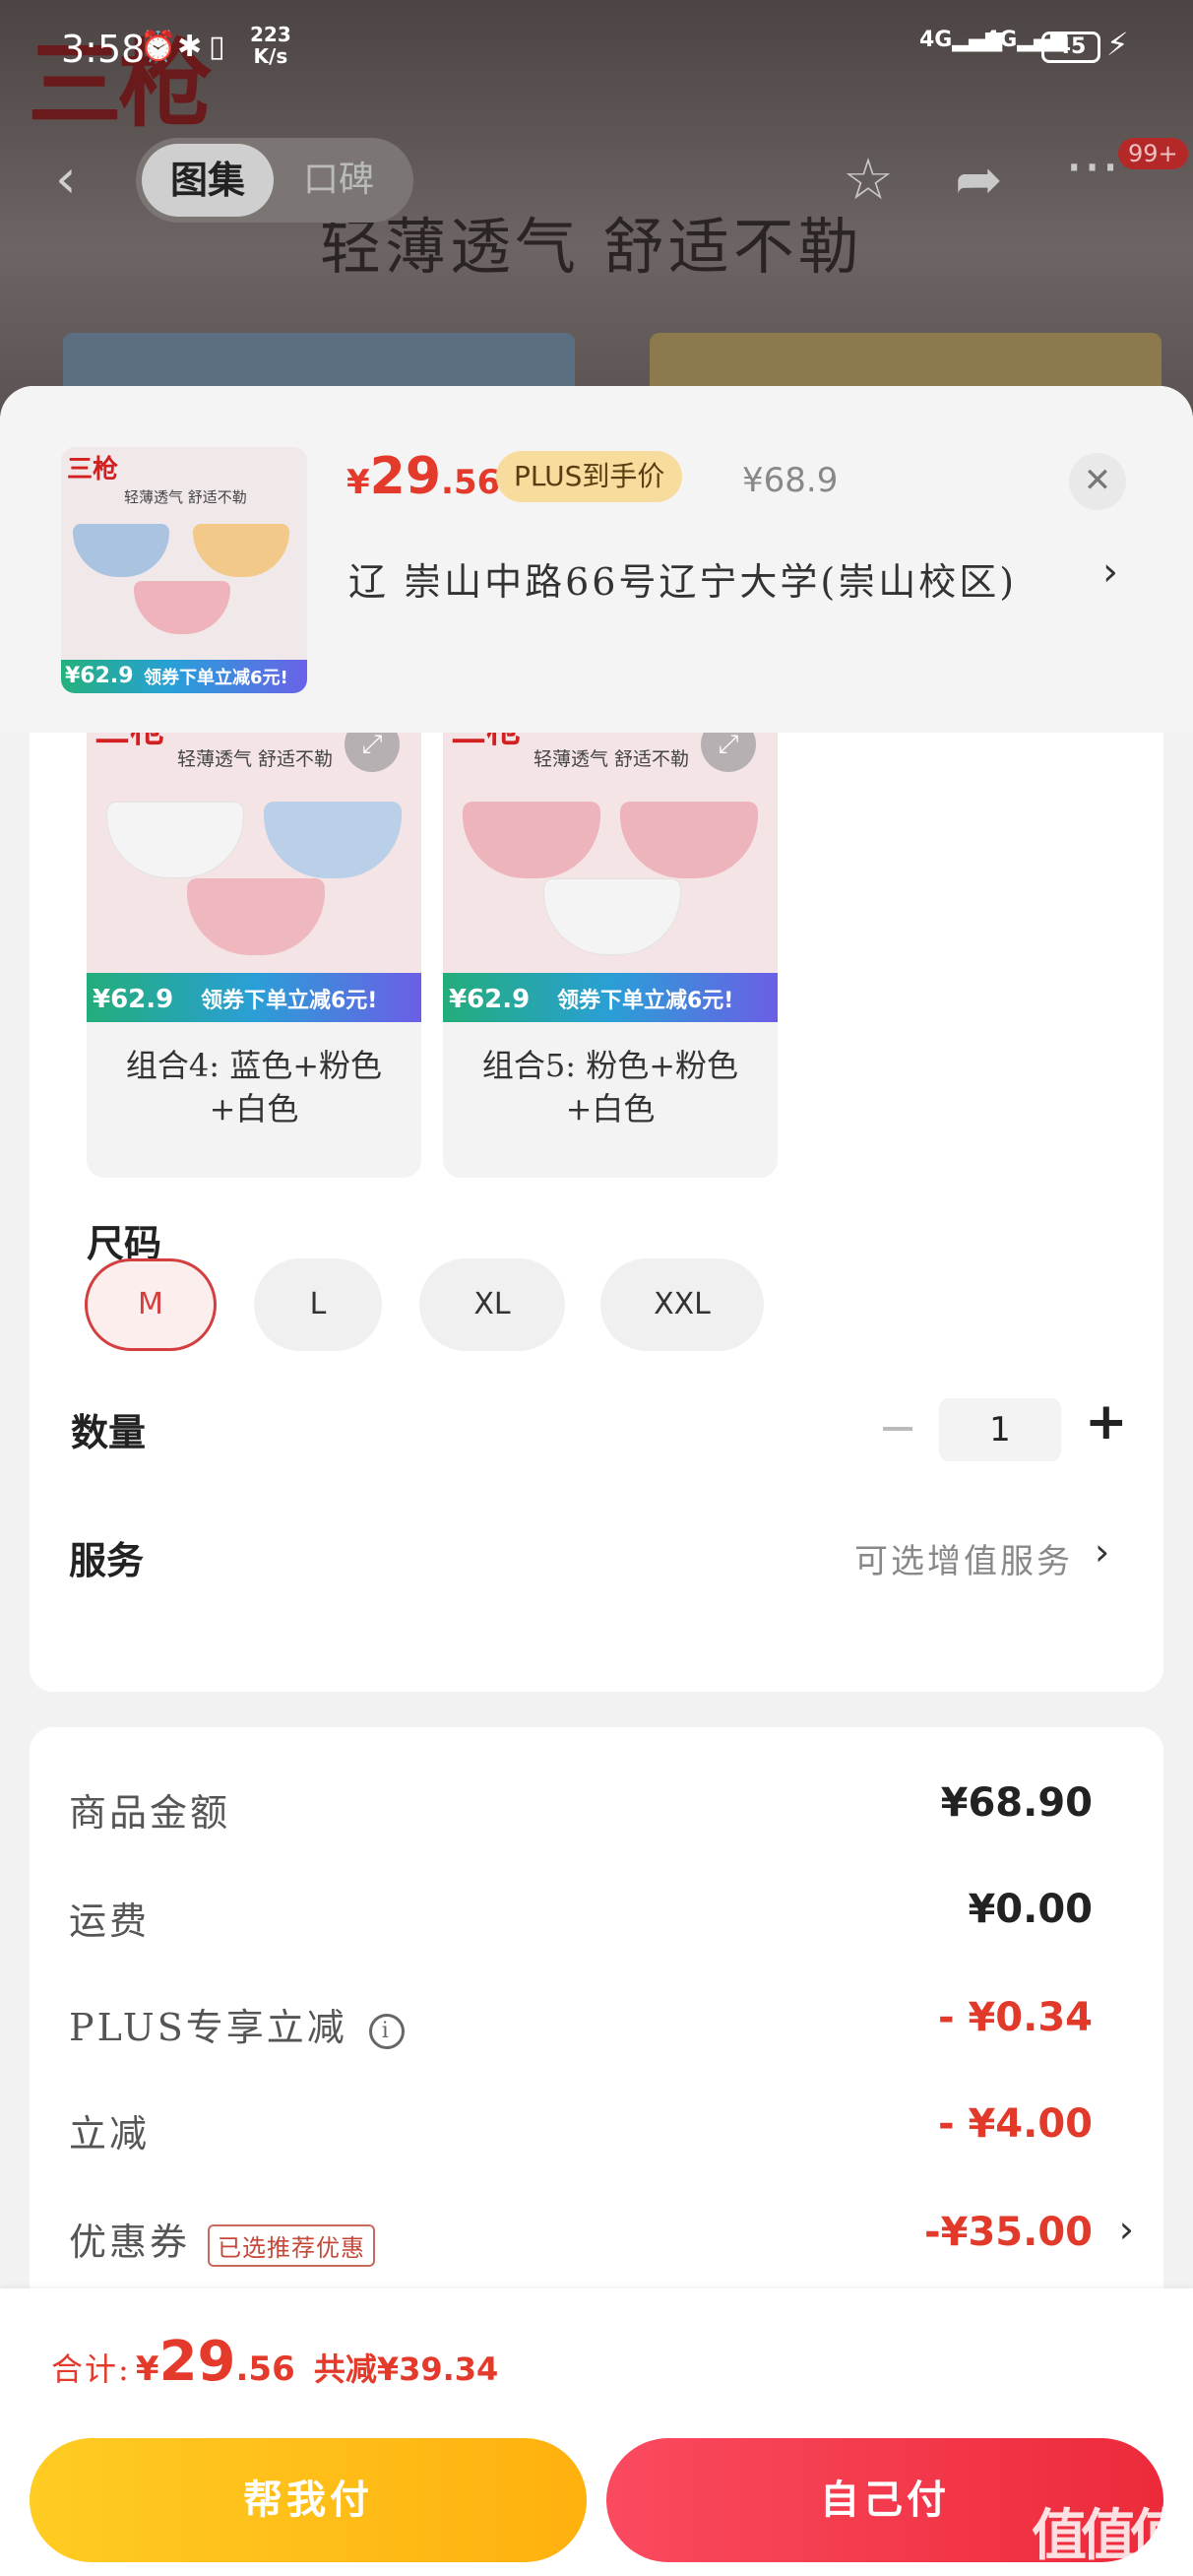 The height and width of the screenshot is (2576, 1193). Describe the element at coordinates (151, 1304) in the screenshot. I see `size-option-m: M` at that location.